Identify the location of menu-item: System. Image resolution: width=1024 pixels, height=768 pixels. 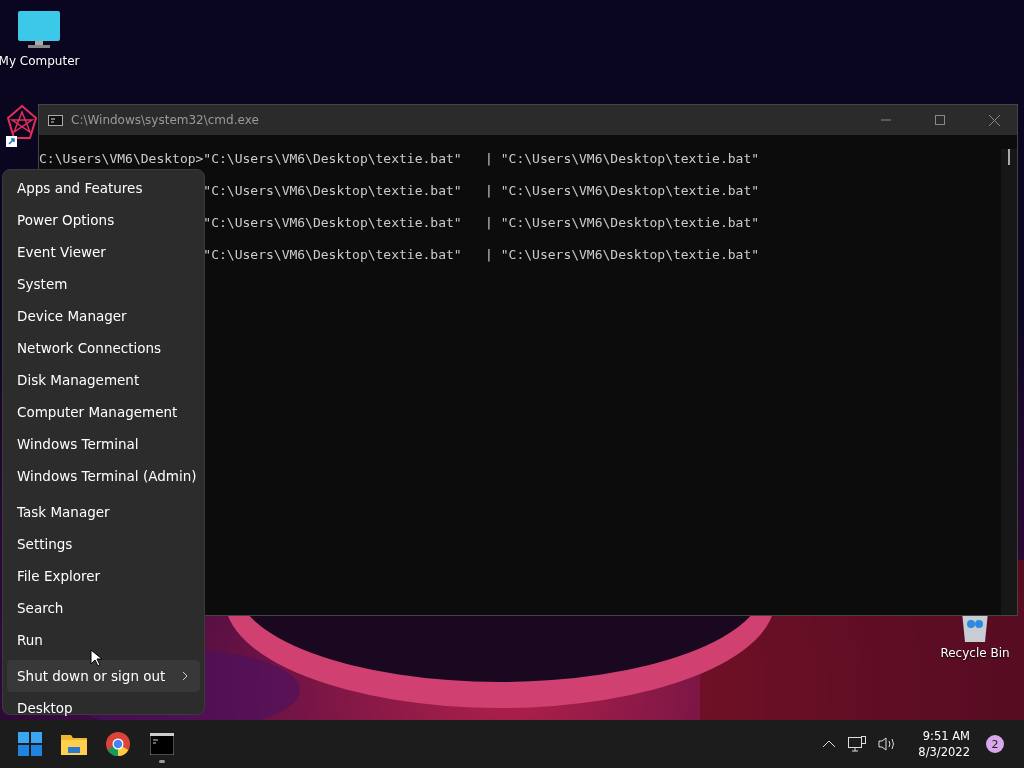
(103, 284).